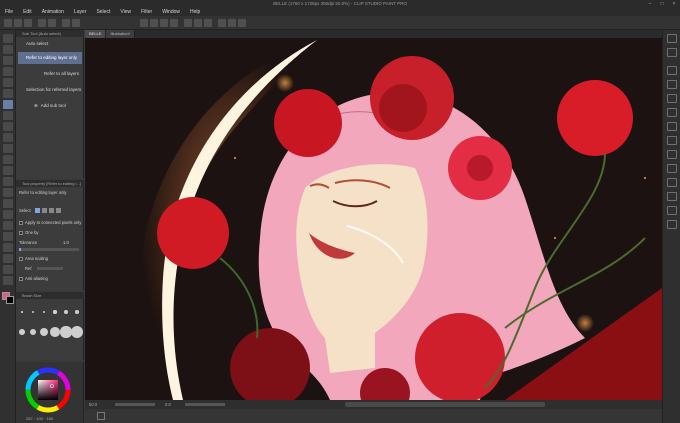  I want to click on tolerance-value: 1.0, so click(66, 242).